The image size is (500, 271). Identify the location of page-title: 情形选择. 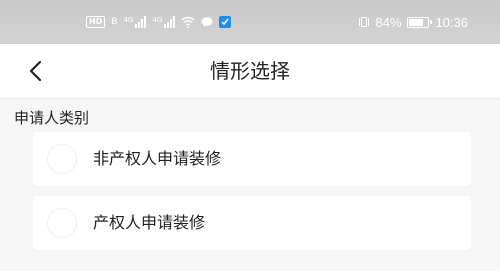
(250, 71).